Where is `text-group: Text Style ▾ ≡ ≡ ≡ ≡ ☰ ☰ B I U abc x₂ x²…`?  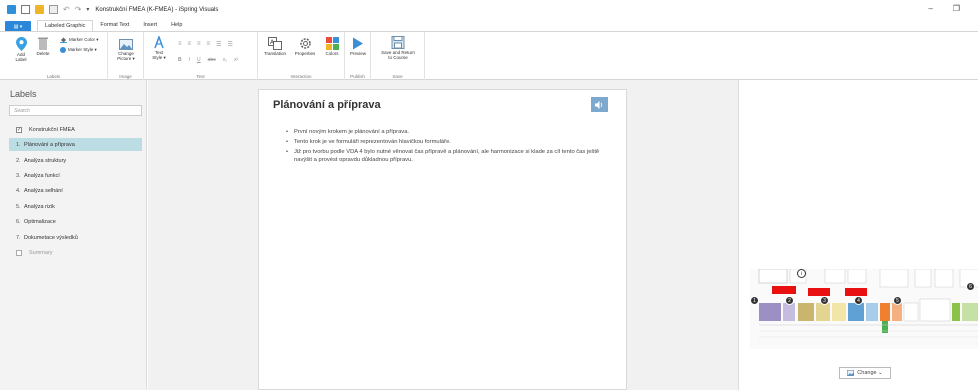
text-group: Text Style ▾ ≡ ≡ ≡ ≡ ☰ ☰ B I U abc x₂ x²… is located at coordinates (201, 56).